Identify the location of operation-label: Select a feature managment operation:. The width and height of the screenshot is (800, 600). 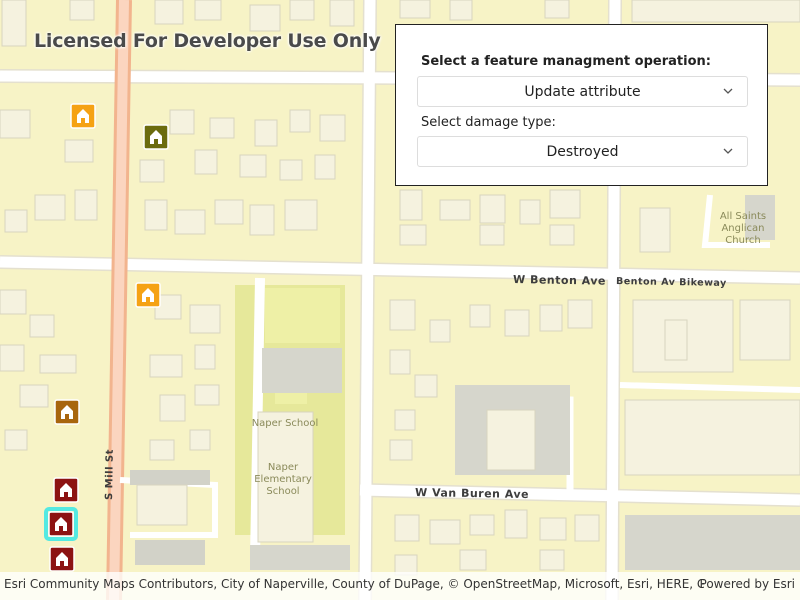
(566, 61).